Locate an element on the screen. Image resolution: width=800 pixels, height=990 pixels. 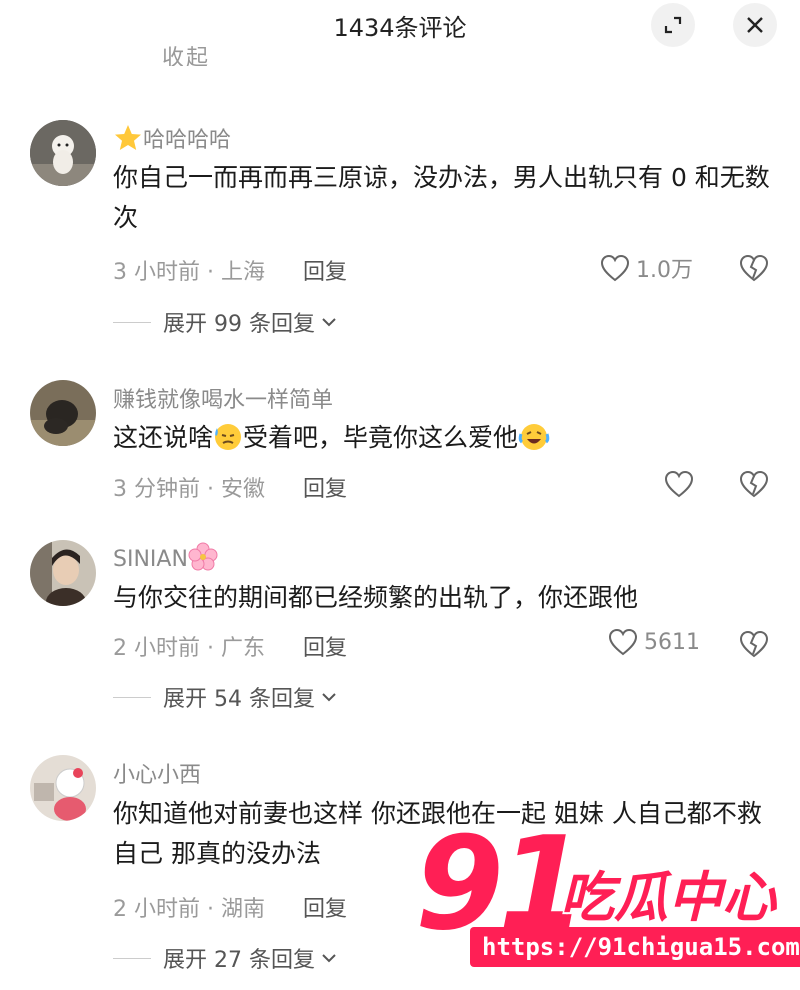
close-icon is located at coordinates (755, 25).